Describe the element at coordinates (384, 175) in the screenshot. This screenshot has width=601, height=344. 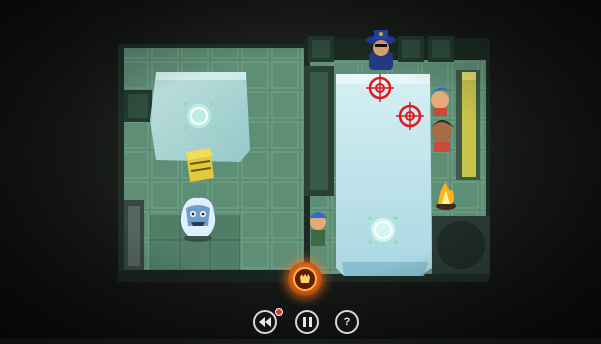
I see `right-ice-floor` at that location.